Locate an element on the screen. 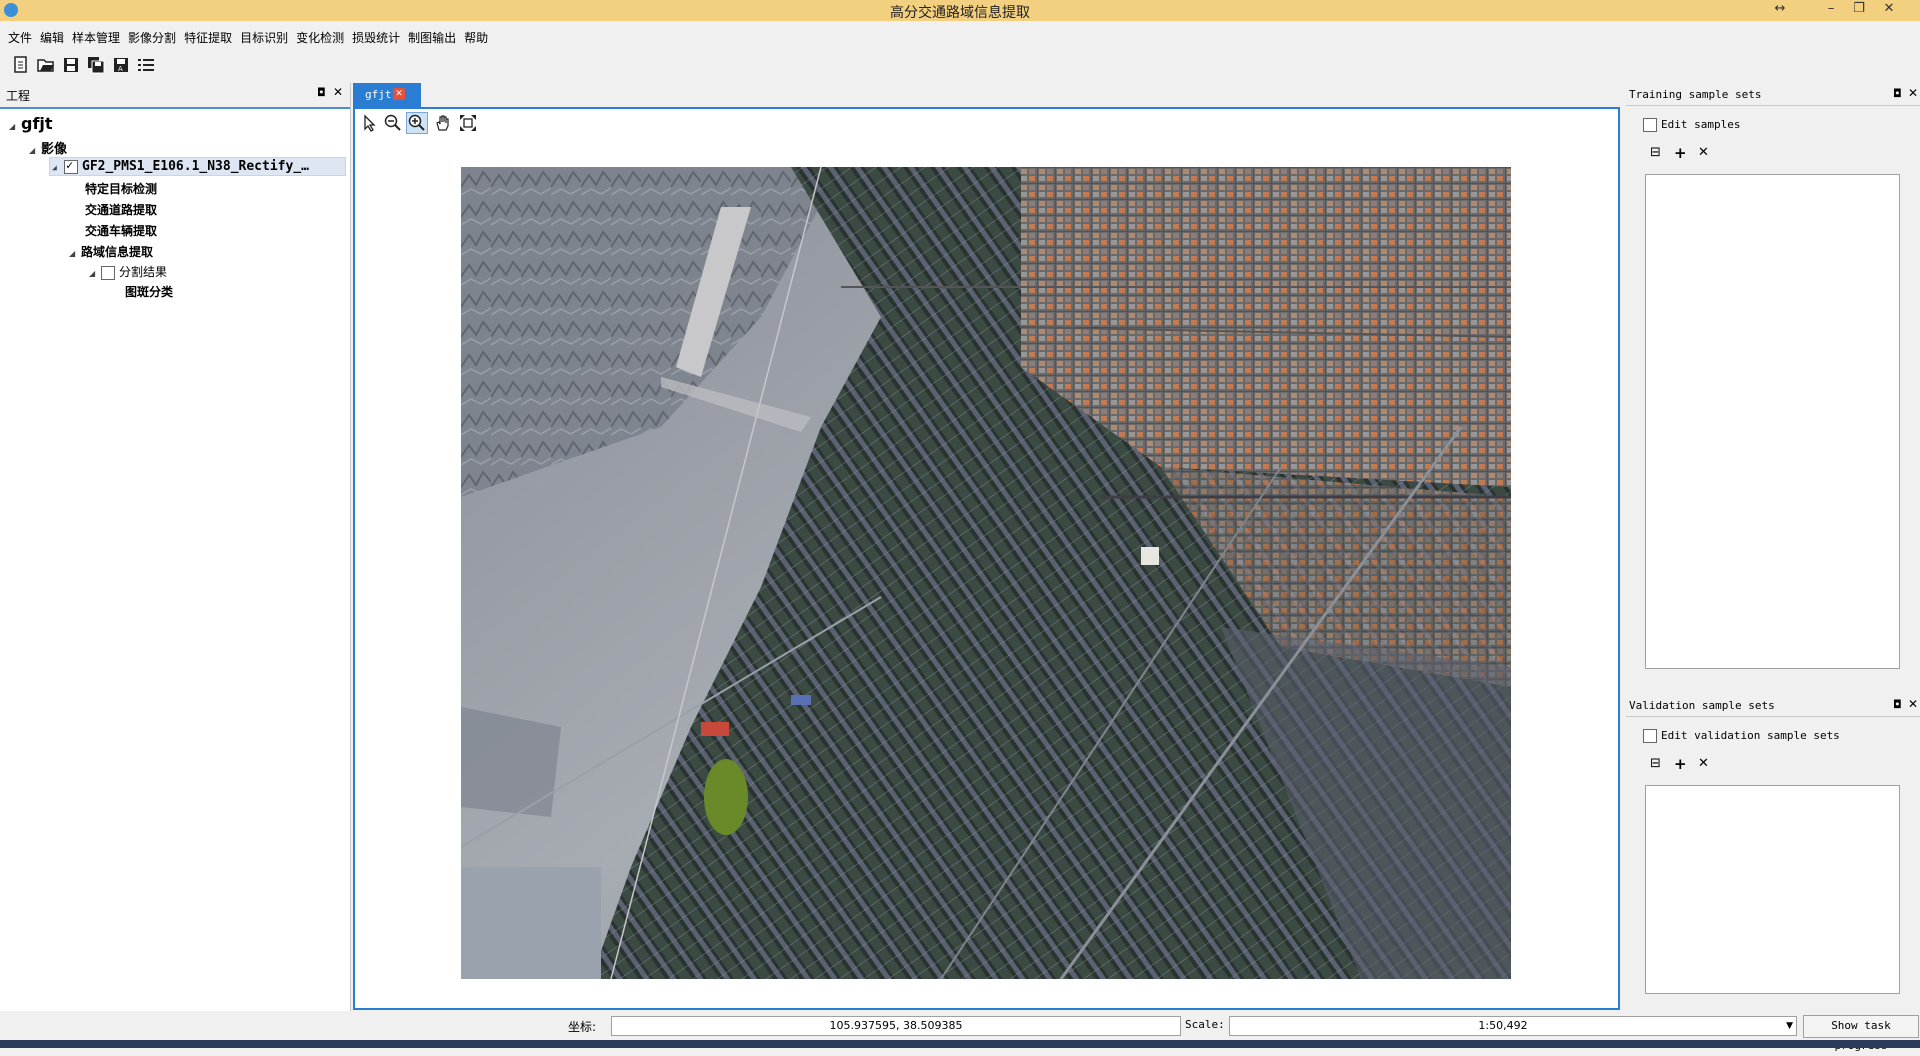 The height and width of the screenshot is (1056, 1920). zoom-in-icon is located at coordinates (417, 123).